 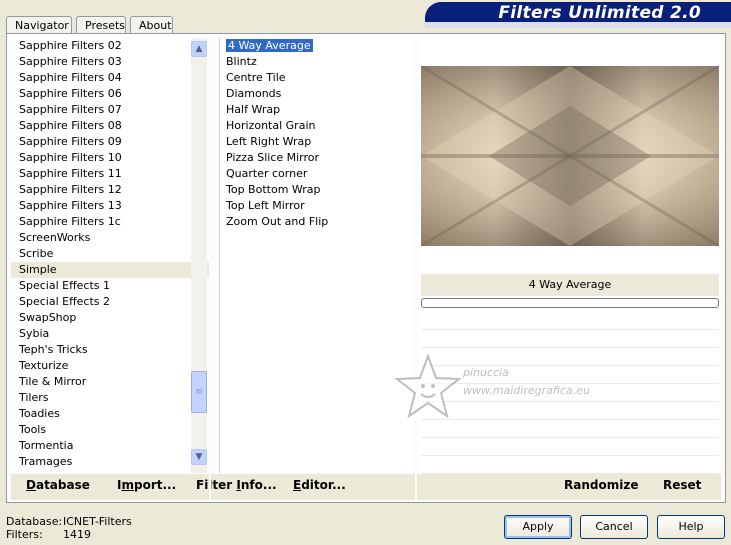 I want to click on category-item: Sybia, so click(x=110, y=334).